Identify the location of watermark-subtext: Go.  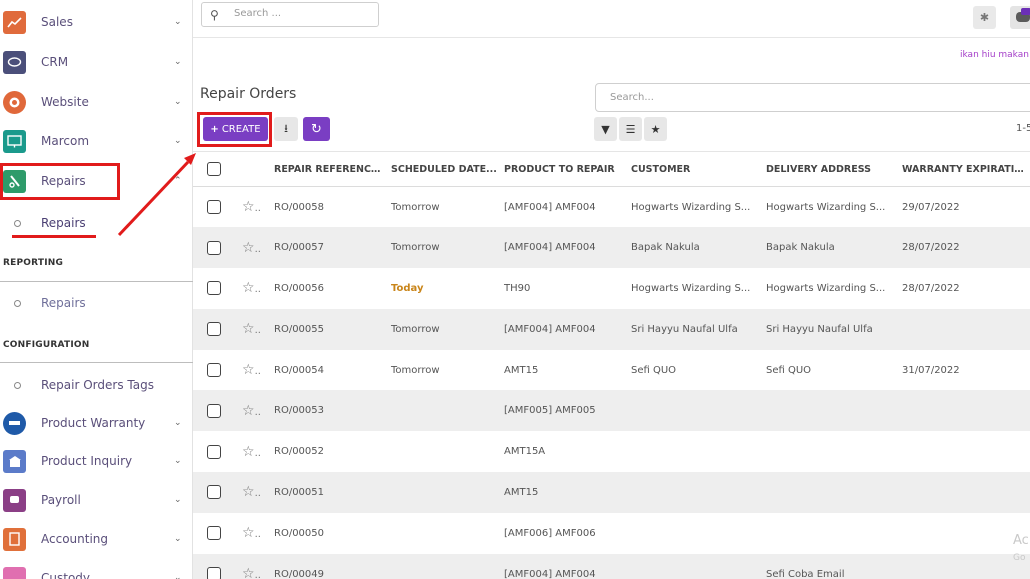
(1019, 558).